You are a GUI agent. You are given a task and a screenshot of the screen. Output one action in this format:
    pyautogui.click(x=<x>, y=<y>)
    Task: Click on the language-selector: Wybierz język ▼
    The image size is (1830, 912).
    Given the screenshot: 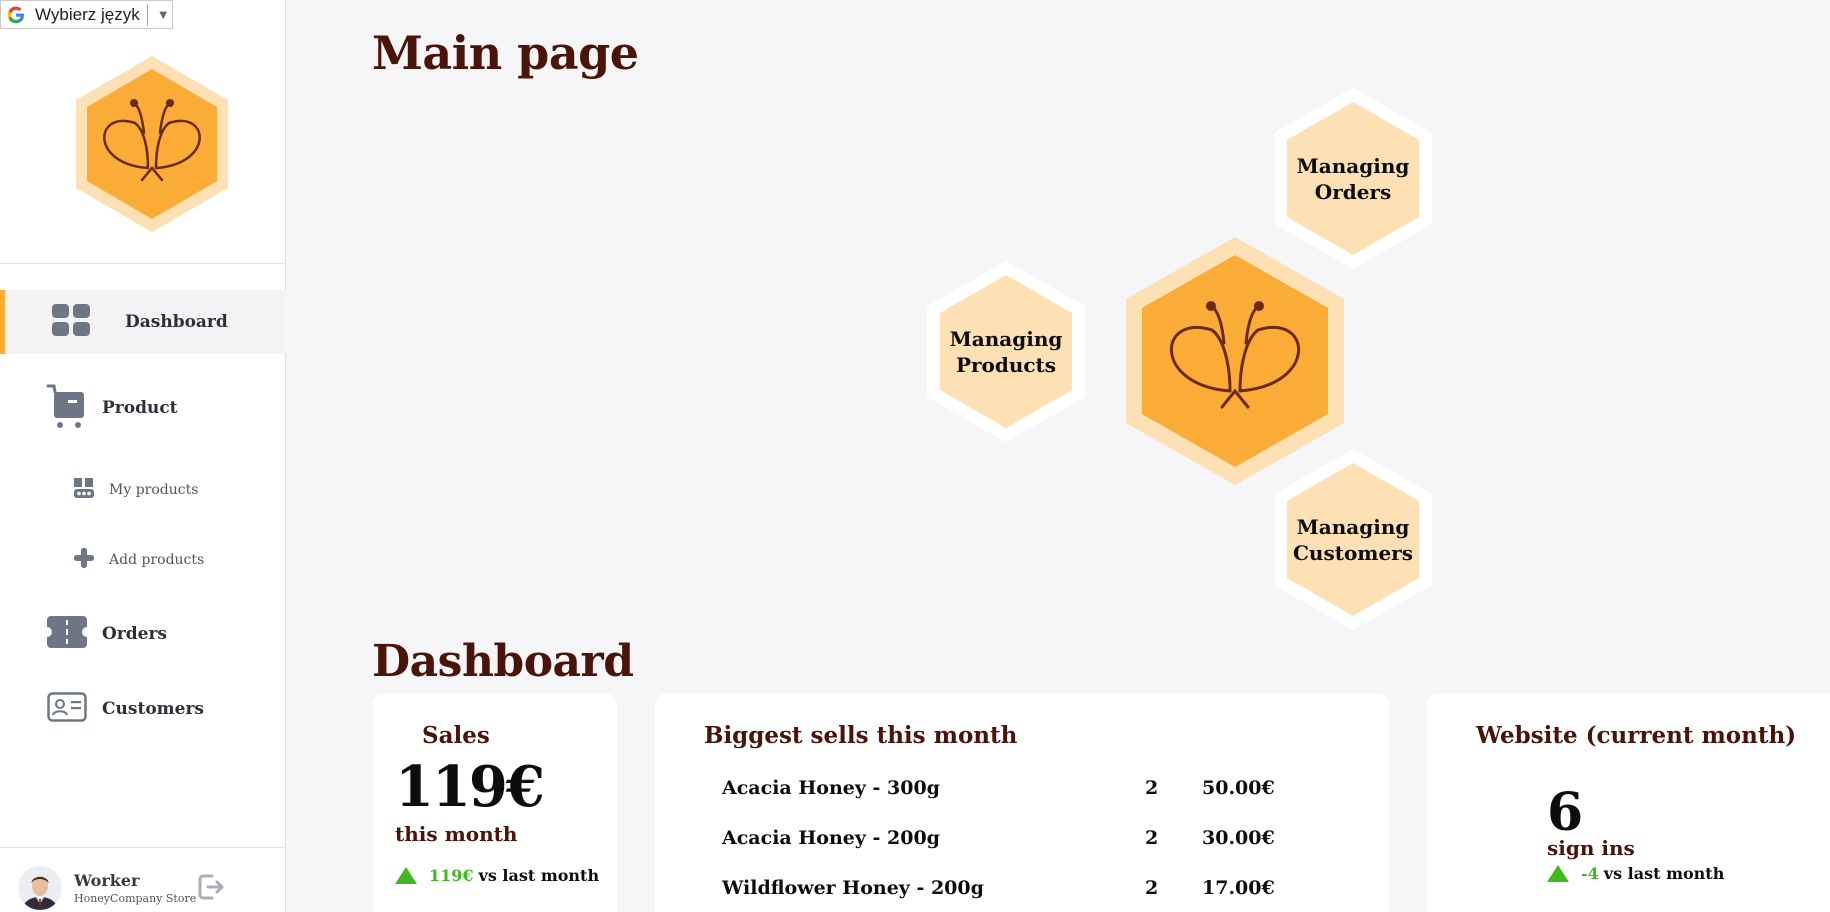 What is the action you would take?
    pyautogui.click(x=86, y=14)
    